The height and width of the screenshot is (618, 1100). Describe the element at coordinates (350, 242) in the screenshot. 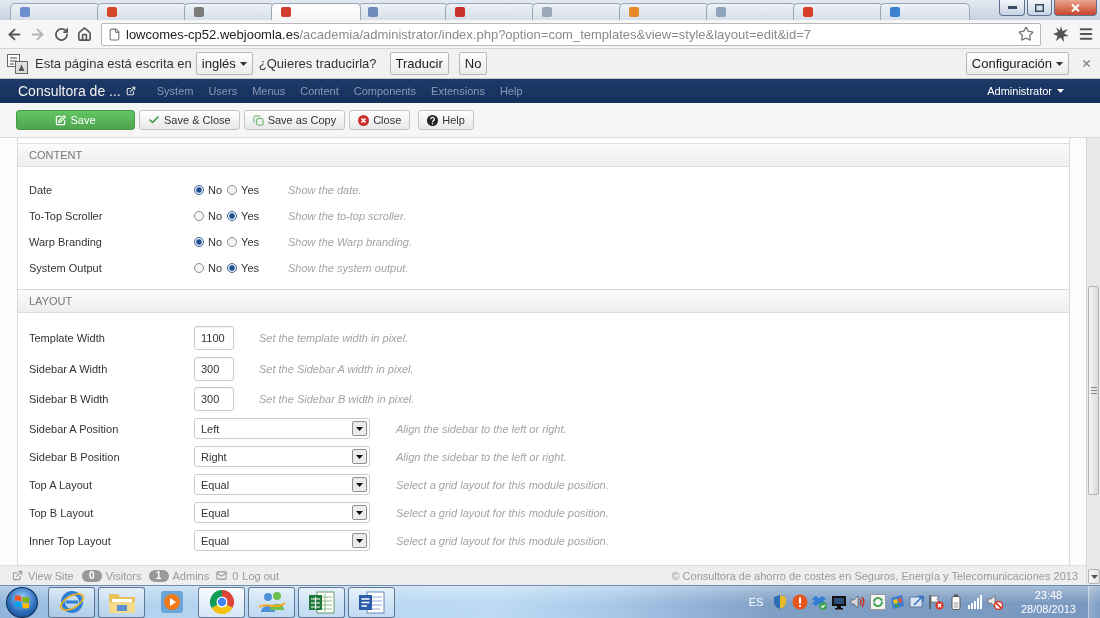

I see `field-description: Show the Warp branding.` at that location.